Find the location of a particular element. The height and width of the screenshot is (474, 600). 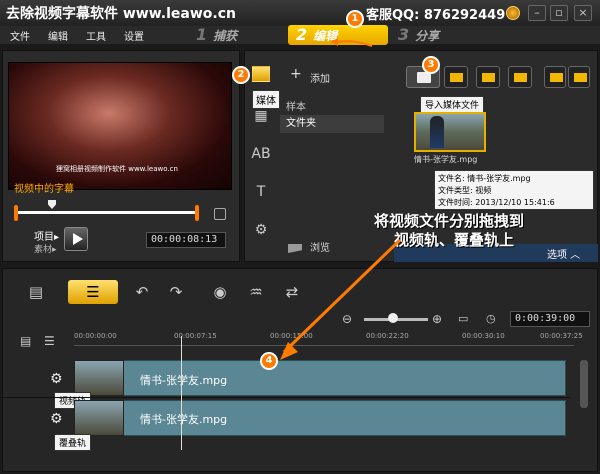

options-button: 选项 ︿ is located at coordinates (563, 253).